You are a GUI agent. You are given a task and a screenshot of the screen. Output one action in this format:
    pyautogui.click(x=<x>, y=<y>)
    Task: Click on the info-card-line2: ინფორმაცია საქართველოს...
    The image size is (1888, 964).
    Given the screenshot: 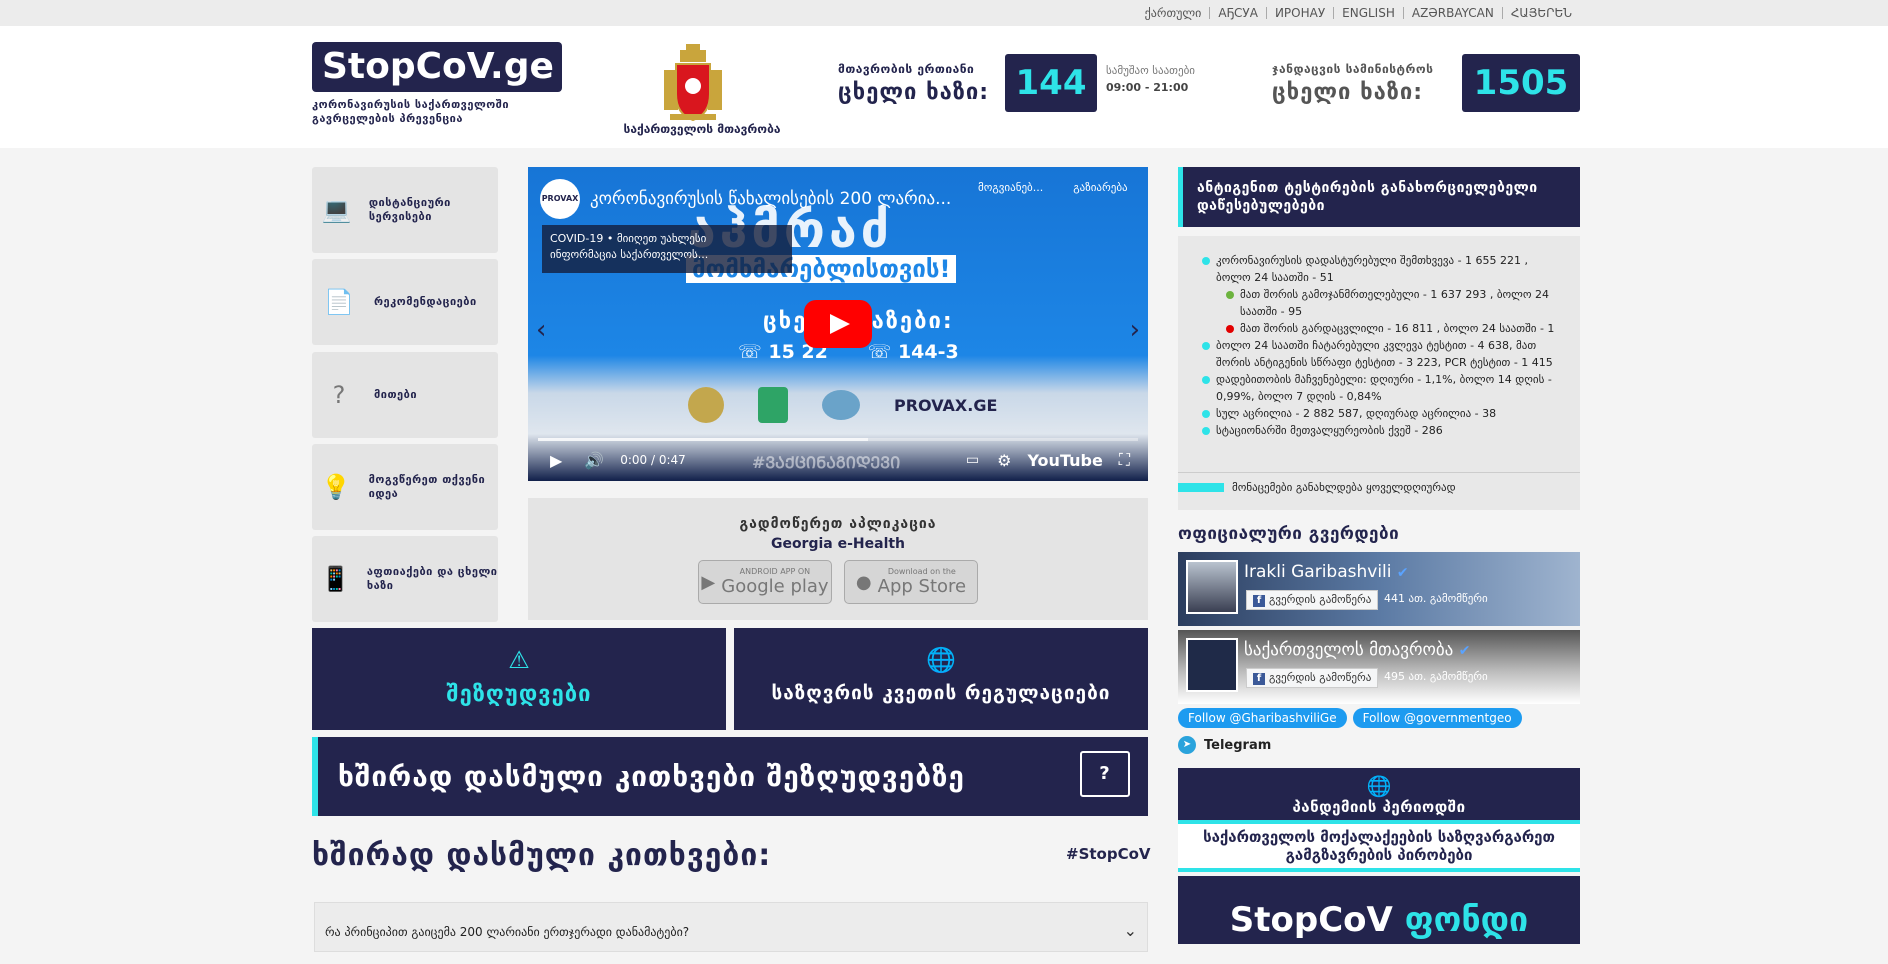 What is the action you would take?
    pyautogui.click(x=629, y=254)
    